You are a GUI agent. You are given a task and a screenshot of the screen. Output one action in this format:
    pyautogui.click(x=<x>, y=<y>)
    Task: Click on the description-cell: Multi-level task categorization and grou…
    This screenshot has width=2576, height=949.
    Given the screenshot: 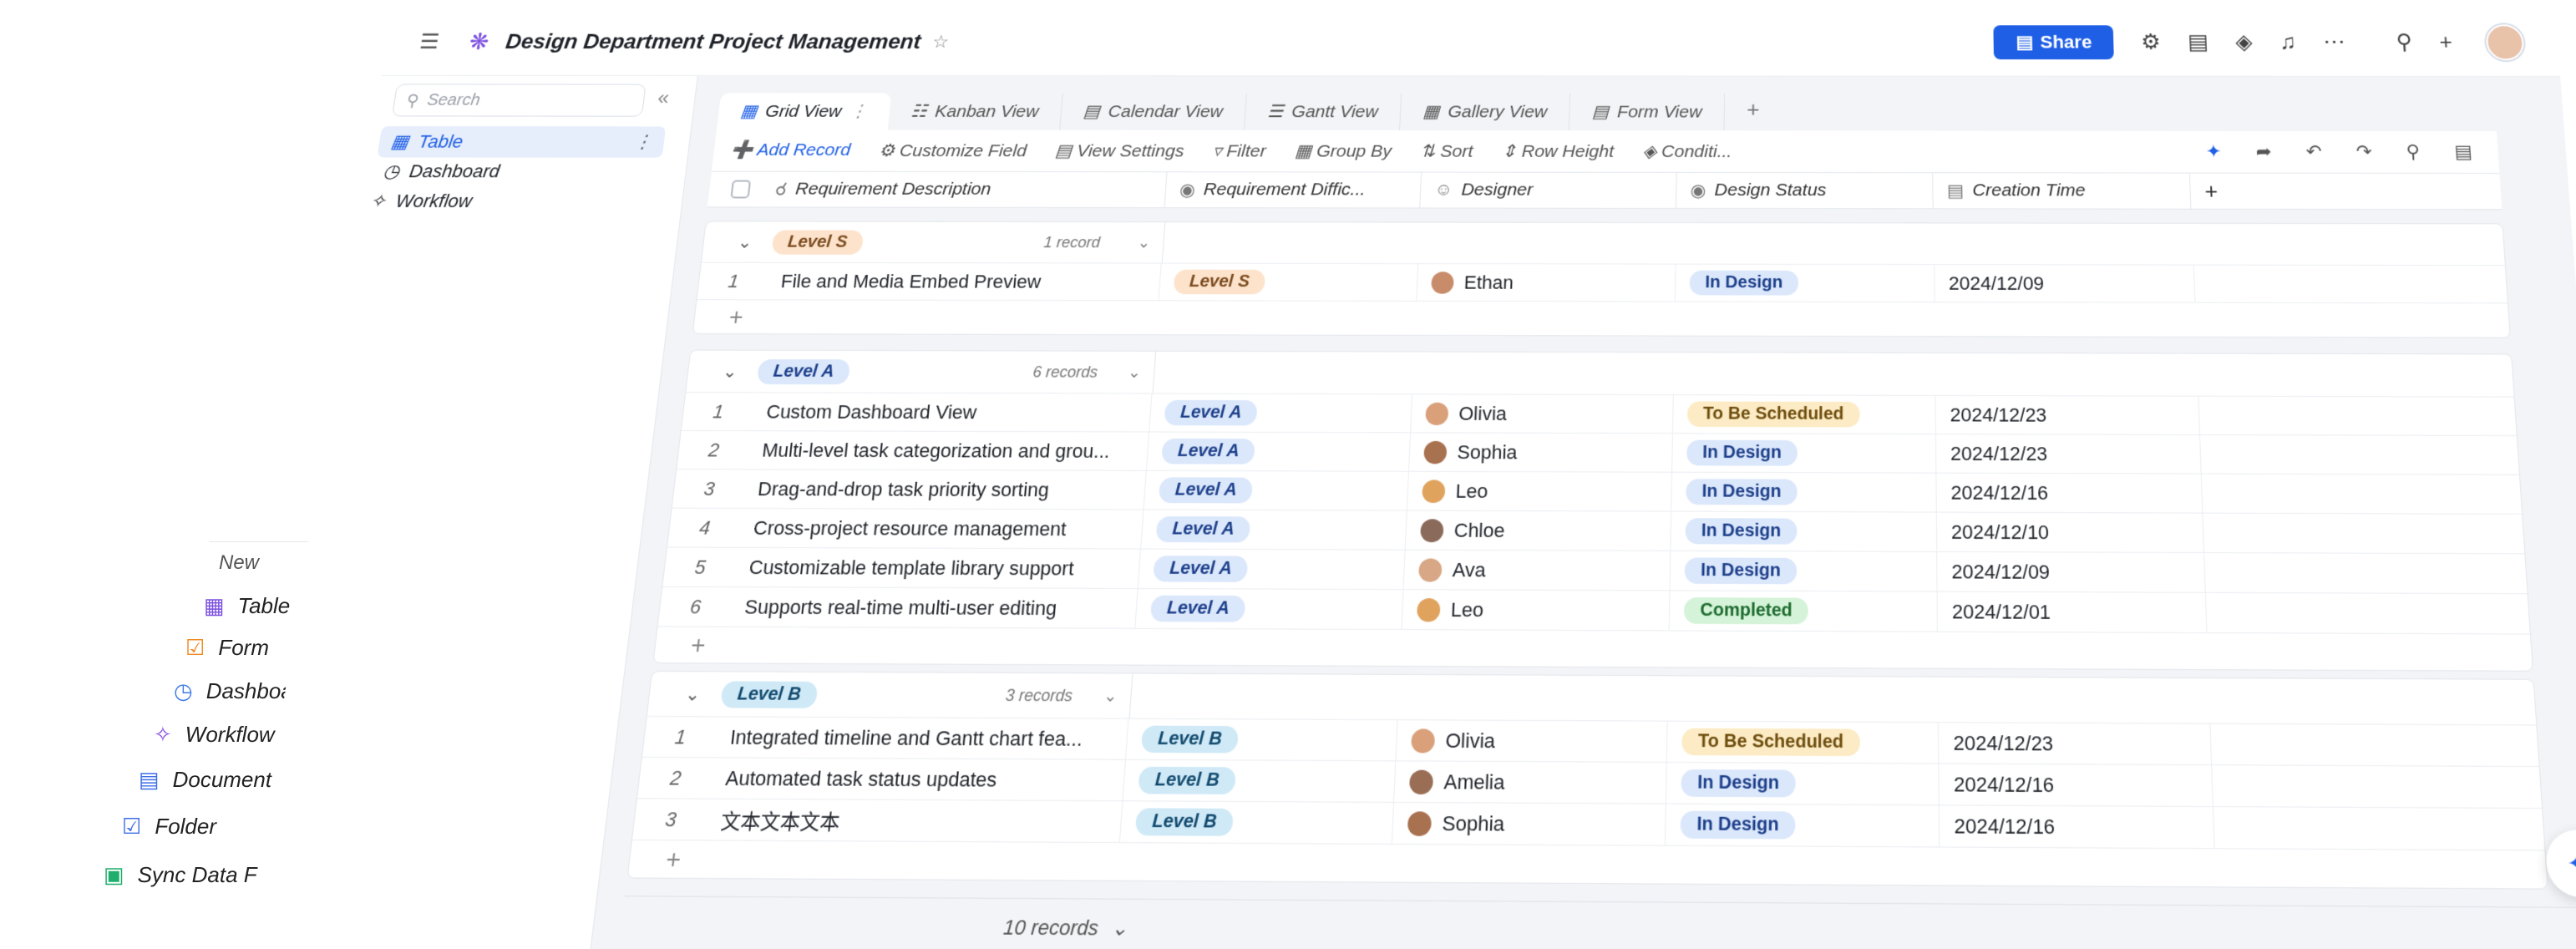 What is the action you would take?
    pyautogui.click(x=947, y=451)
    